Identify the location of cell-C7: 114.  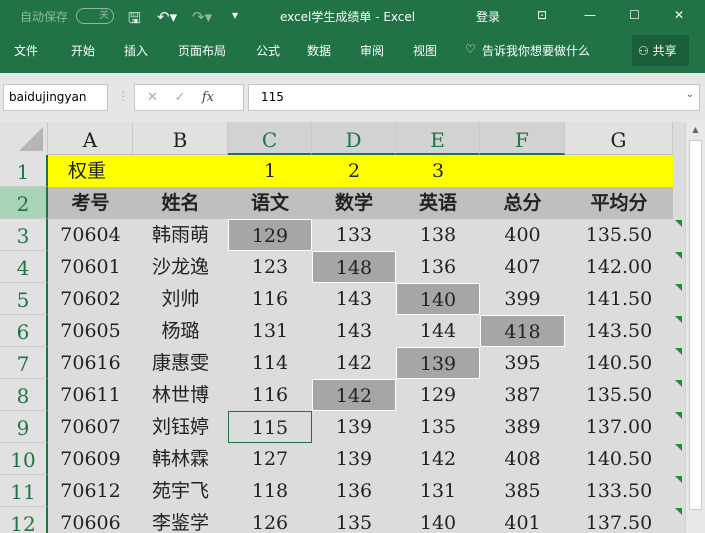
(270, 363).